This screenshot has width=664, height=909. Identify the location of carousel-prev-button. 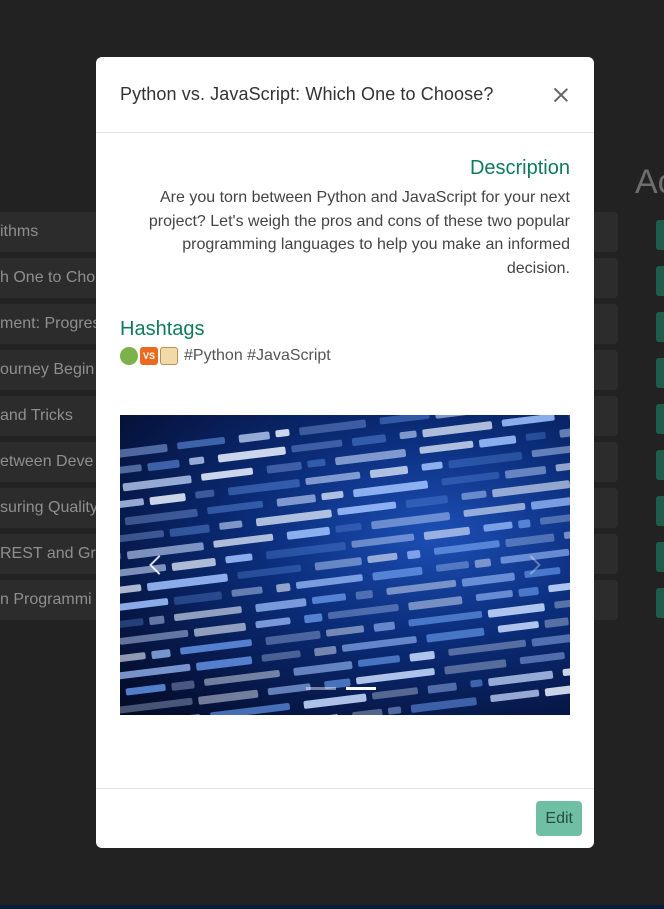
(157, 565).